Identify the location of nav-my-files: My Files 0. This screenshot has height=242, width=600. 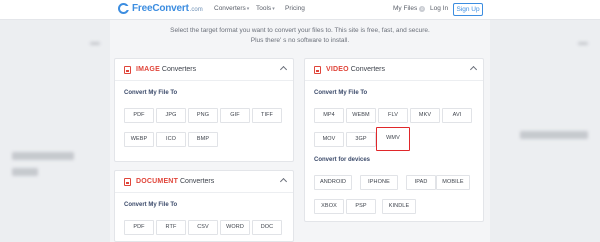
(409, 8).